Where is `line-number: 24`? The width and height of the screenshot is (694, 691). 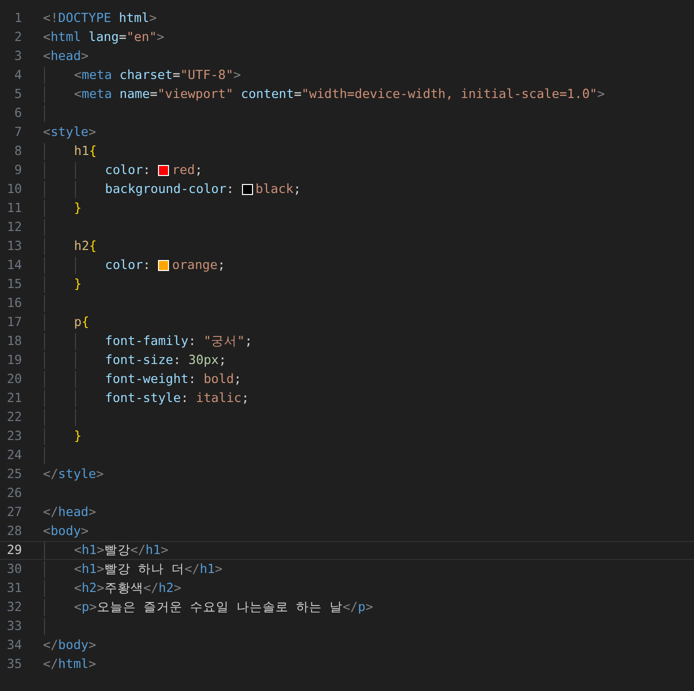 line-number: 24 is located at coordinates (14, 455).